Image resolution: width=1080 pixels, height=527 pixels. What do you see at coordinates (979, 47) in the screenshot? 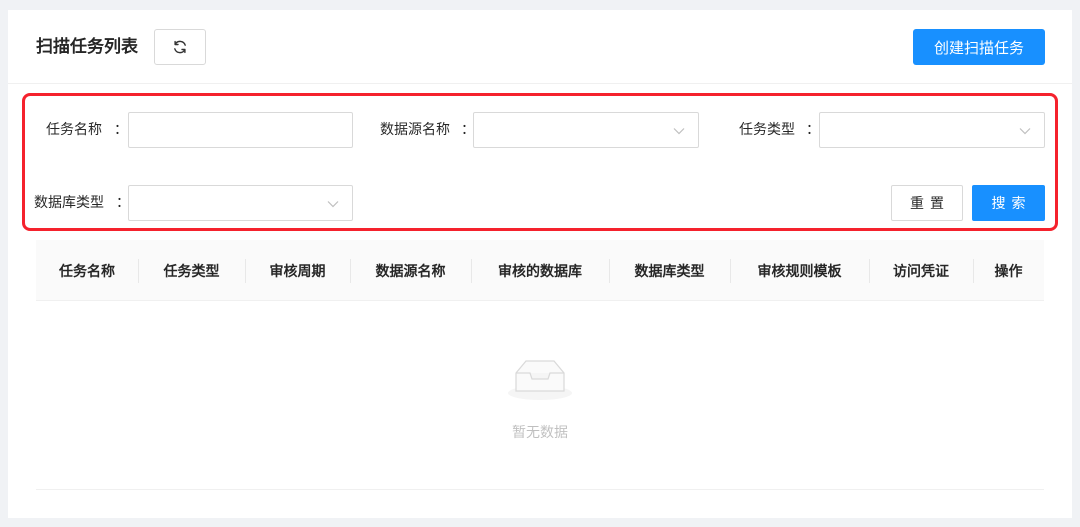
I see `create-scan-task-button: 创建扫描任务` at bounding box center [979, 47].